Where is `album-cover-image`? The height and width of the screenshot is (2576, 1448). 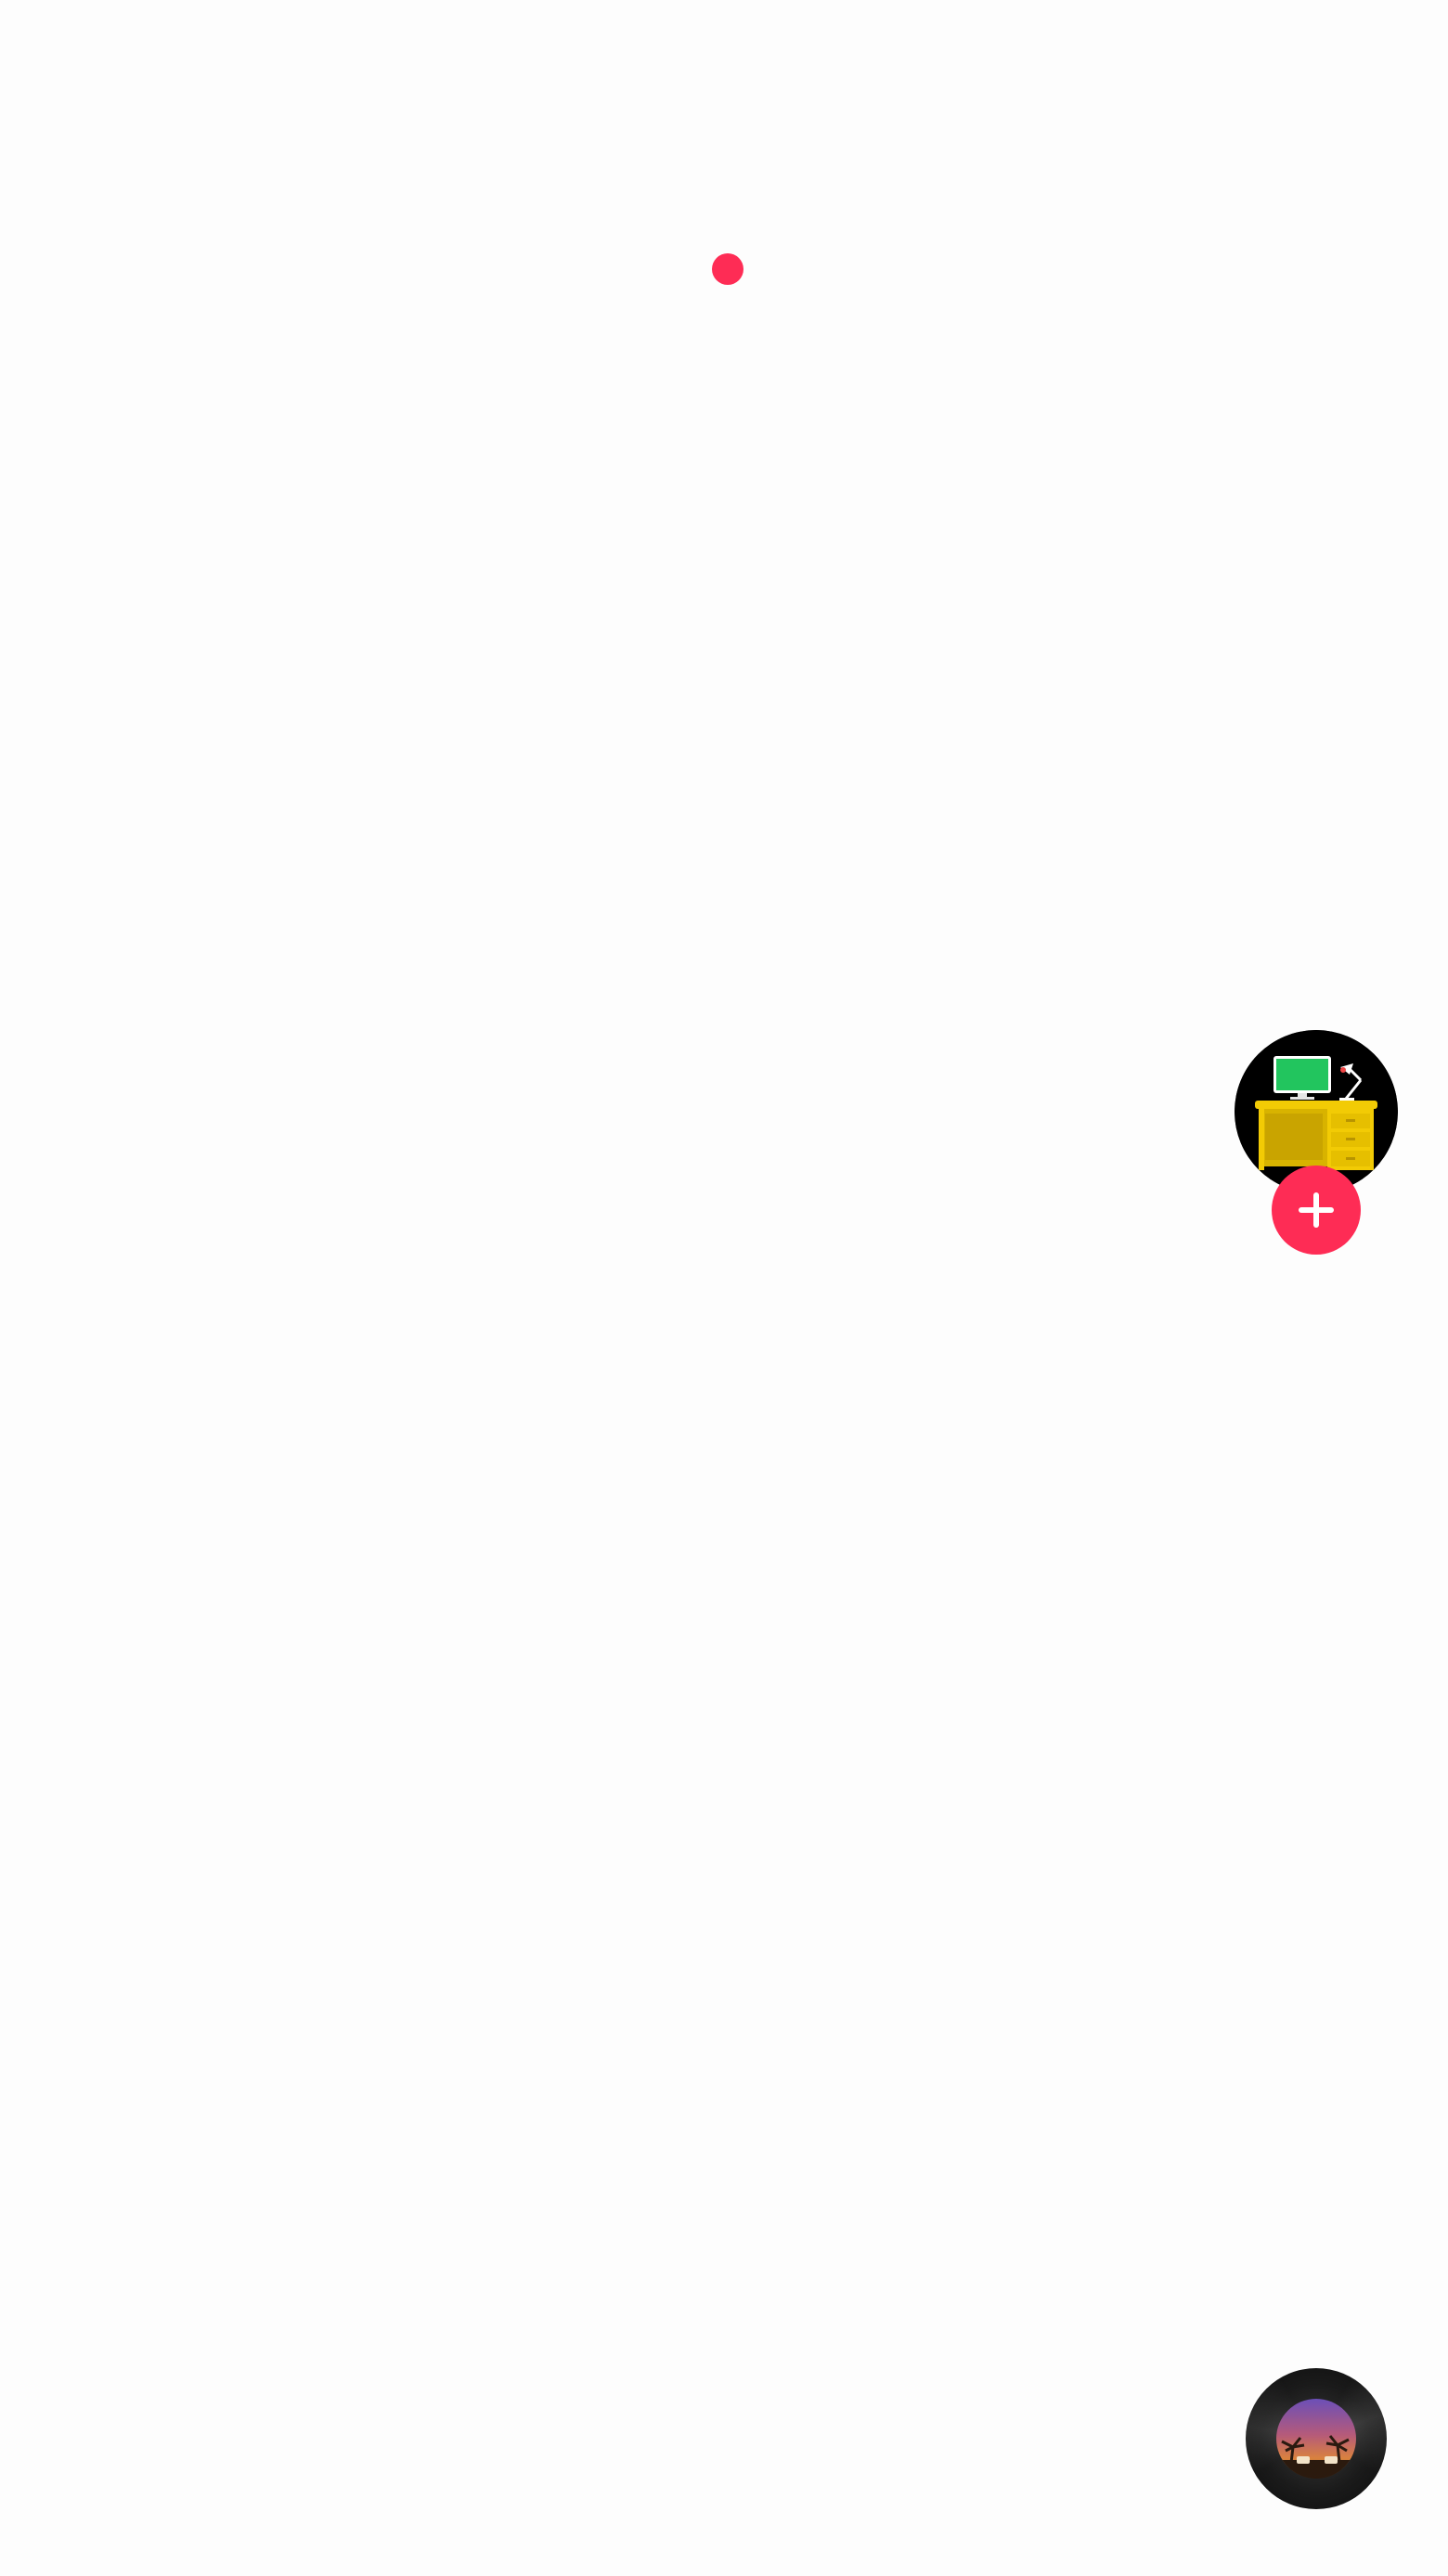
album-cover-image is located at coordinates (1316, 2439).